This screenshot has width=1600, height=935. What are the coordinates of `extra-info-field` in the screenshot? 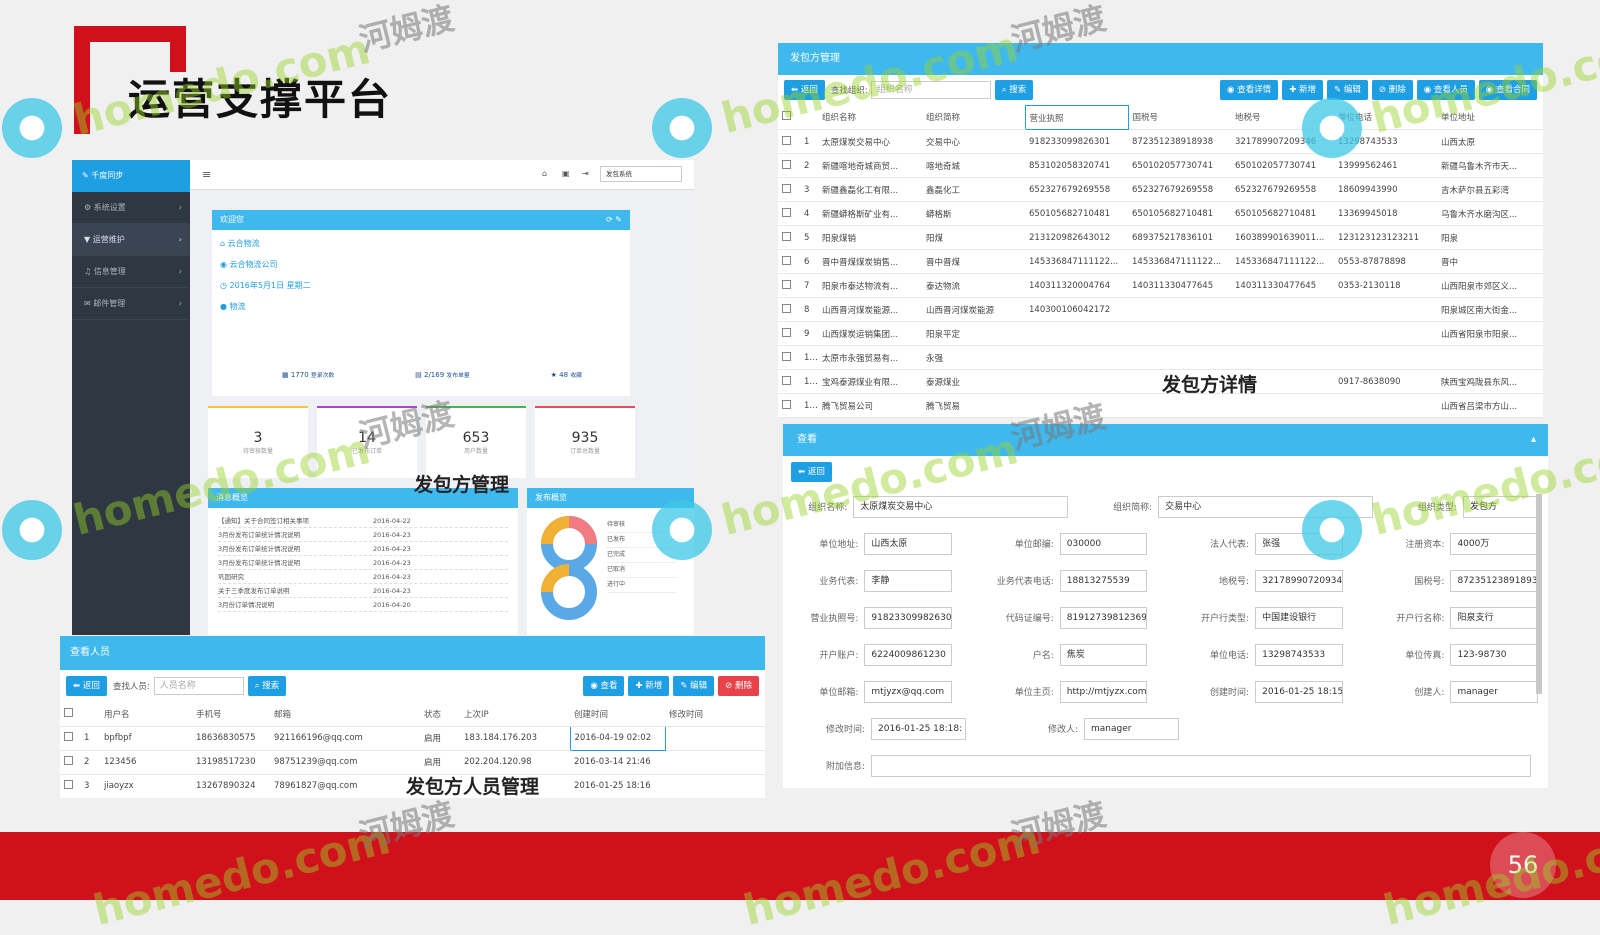 It's located at (1201, 765).